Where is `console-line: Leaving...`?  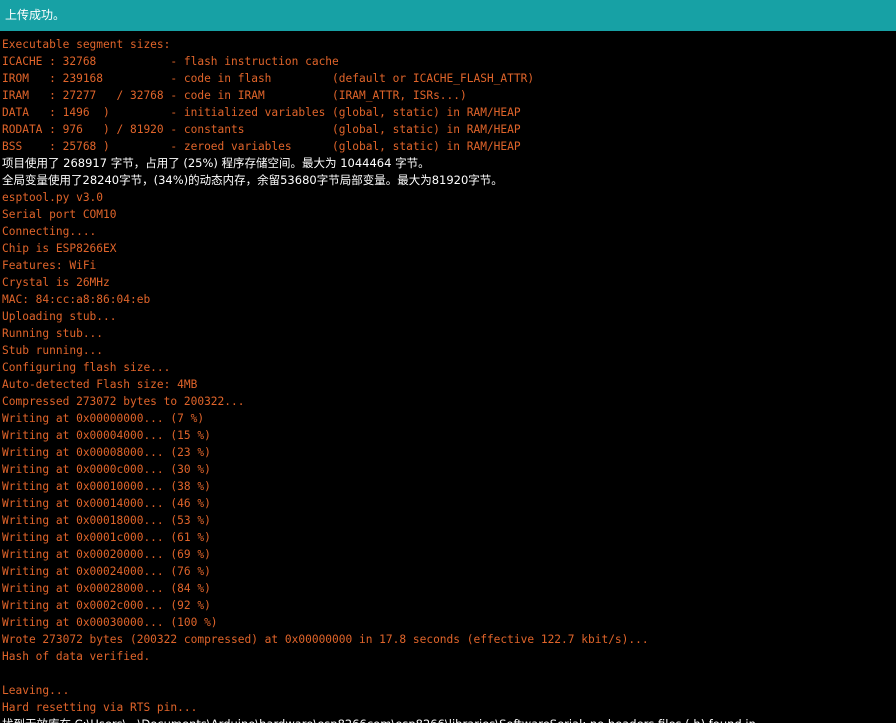
console-line: Leaving... is located at coordinates (36, 690).